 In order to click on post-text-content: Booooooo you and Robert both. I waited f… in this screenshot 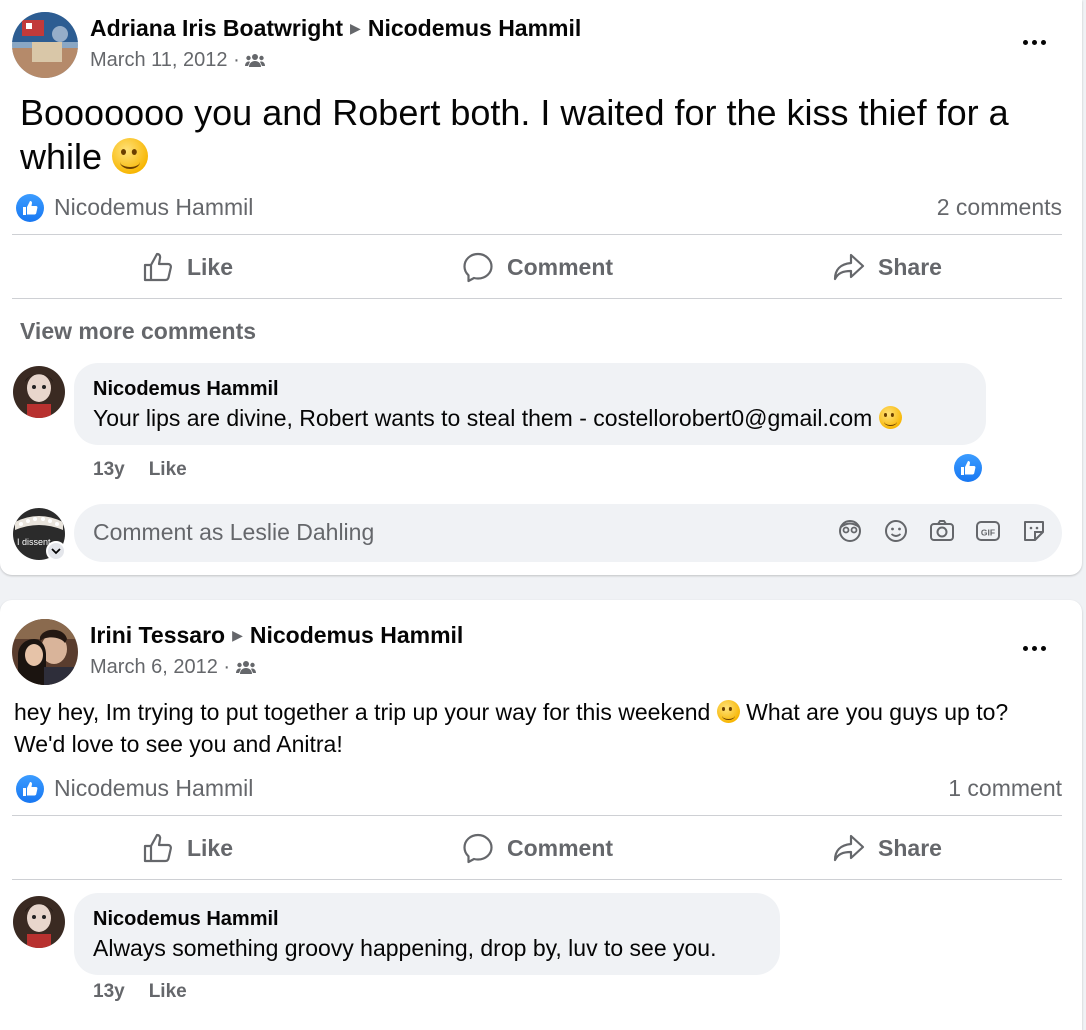, I will do `click(514, 134)`.